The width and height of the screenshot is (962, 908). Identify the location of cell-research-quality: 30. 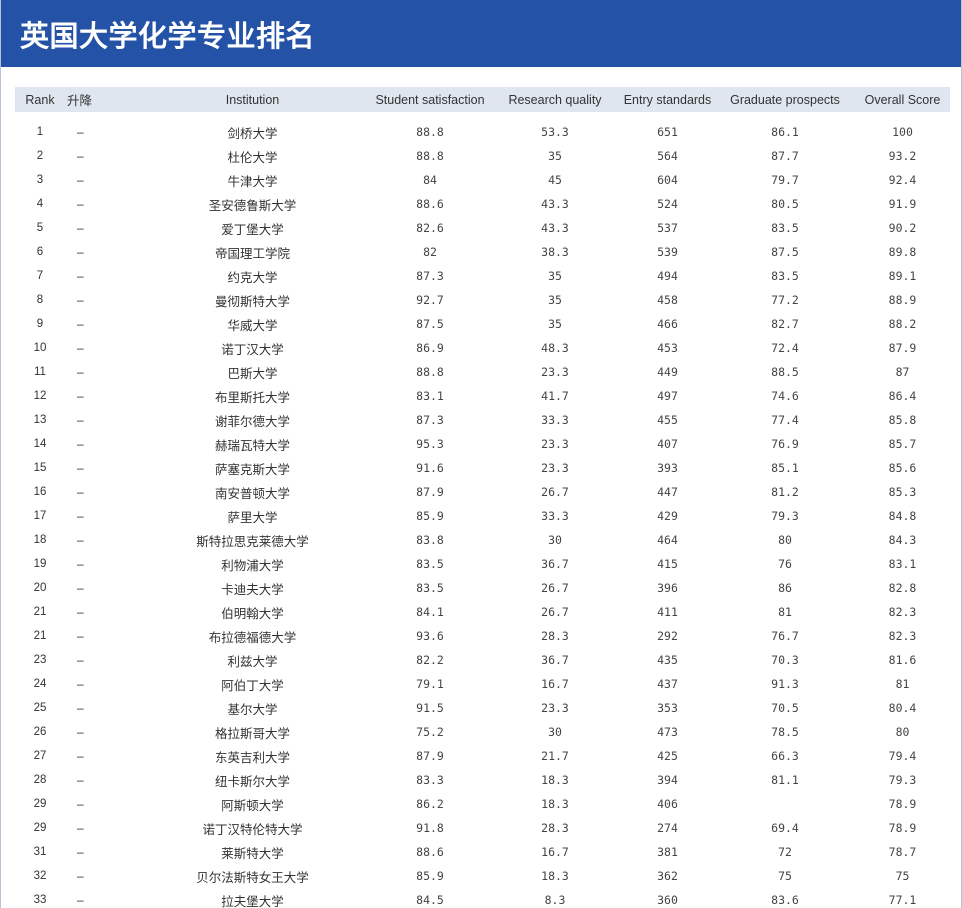
(555, 732).